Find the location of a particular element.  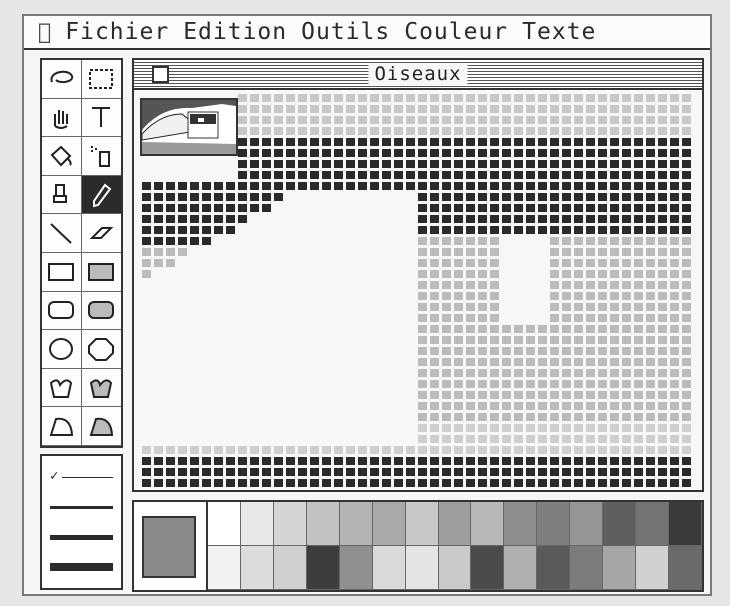

menu-texte: Texte is located at coordinates (559, 32).